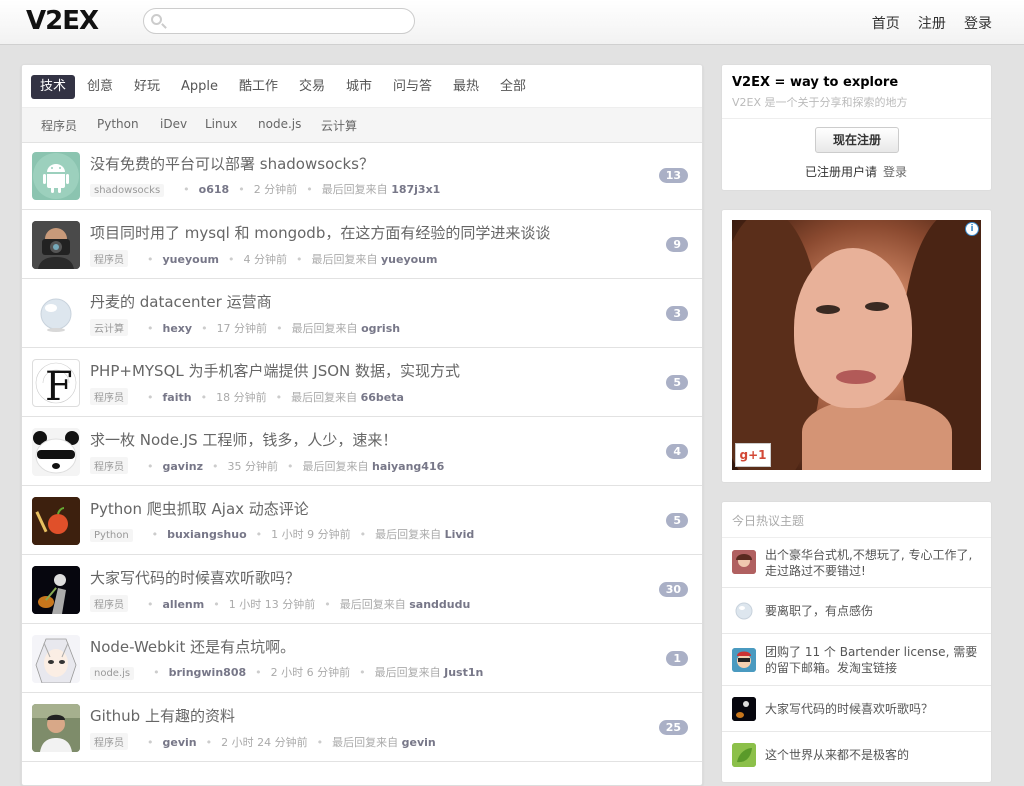 Image resolution: width=1024 pixels, height=786 pixels. I want to click on node-tag: 云计算, so click(109, 327).